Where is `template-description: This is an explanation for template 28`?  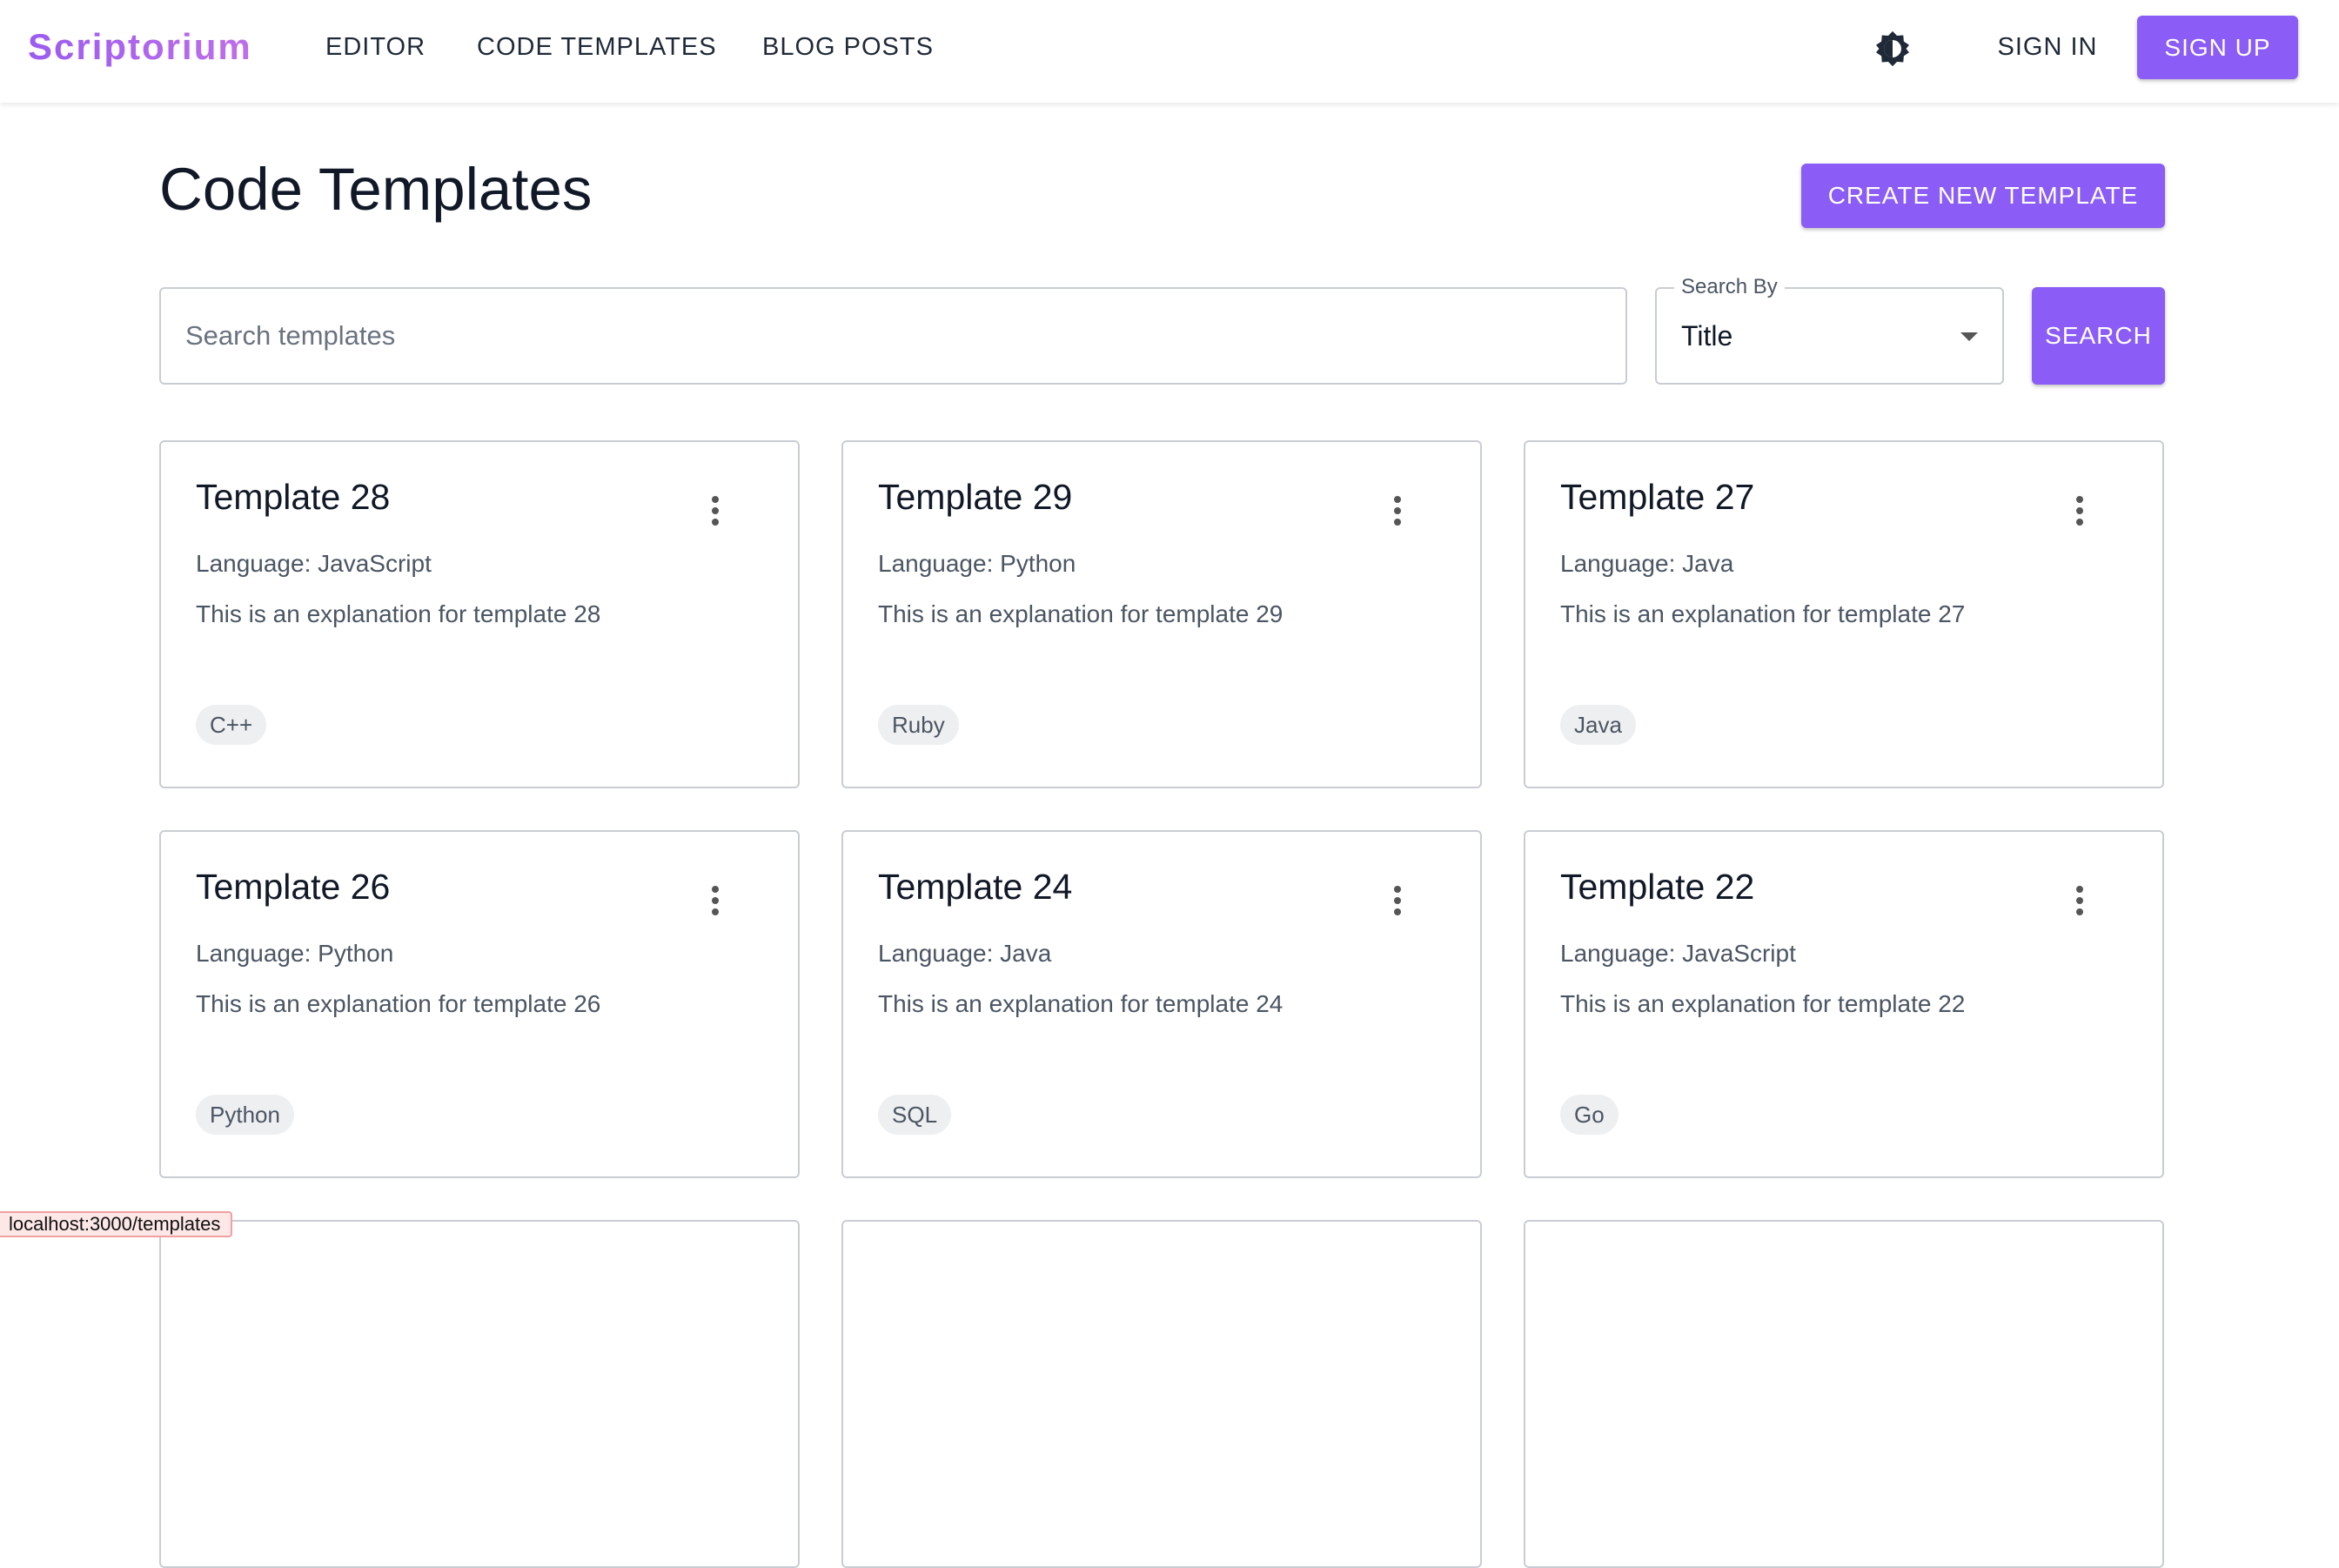
template-description: This is an explanation for template 28 is located at coordinates (399, 614).